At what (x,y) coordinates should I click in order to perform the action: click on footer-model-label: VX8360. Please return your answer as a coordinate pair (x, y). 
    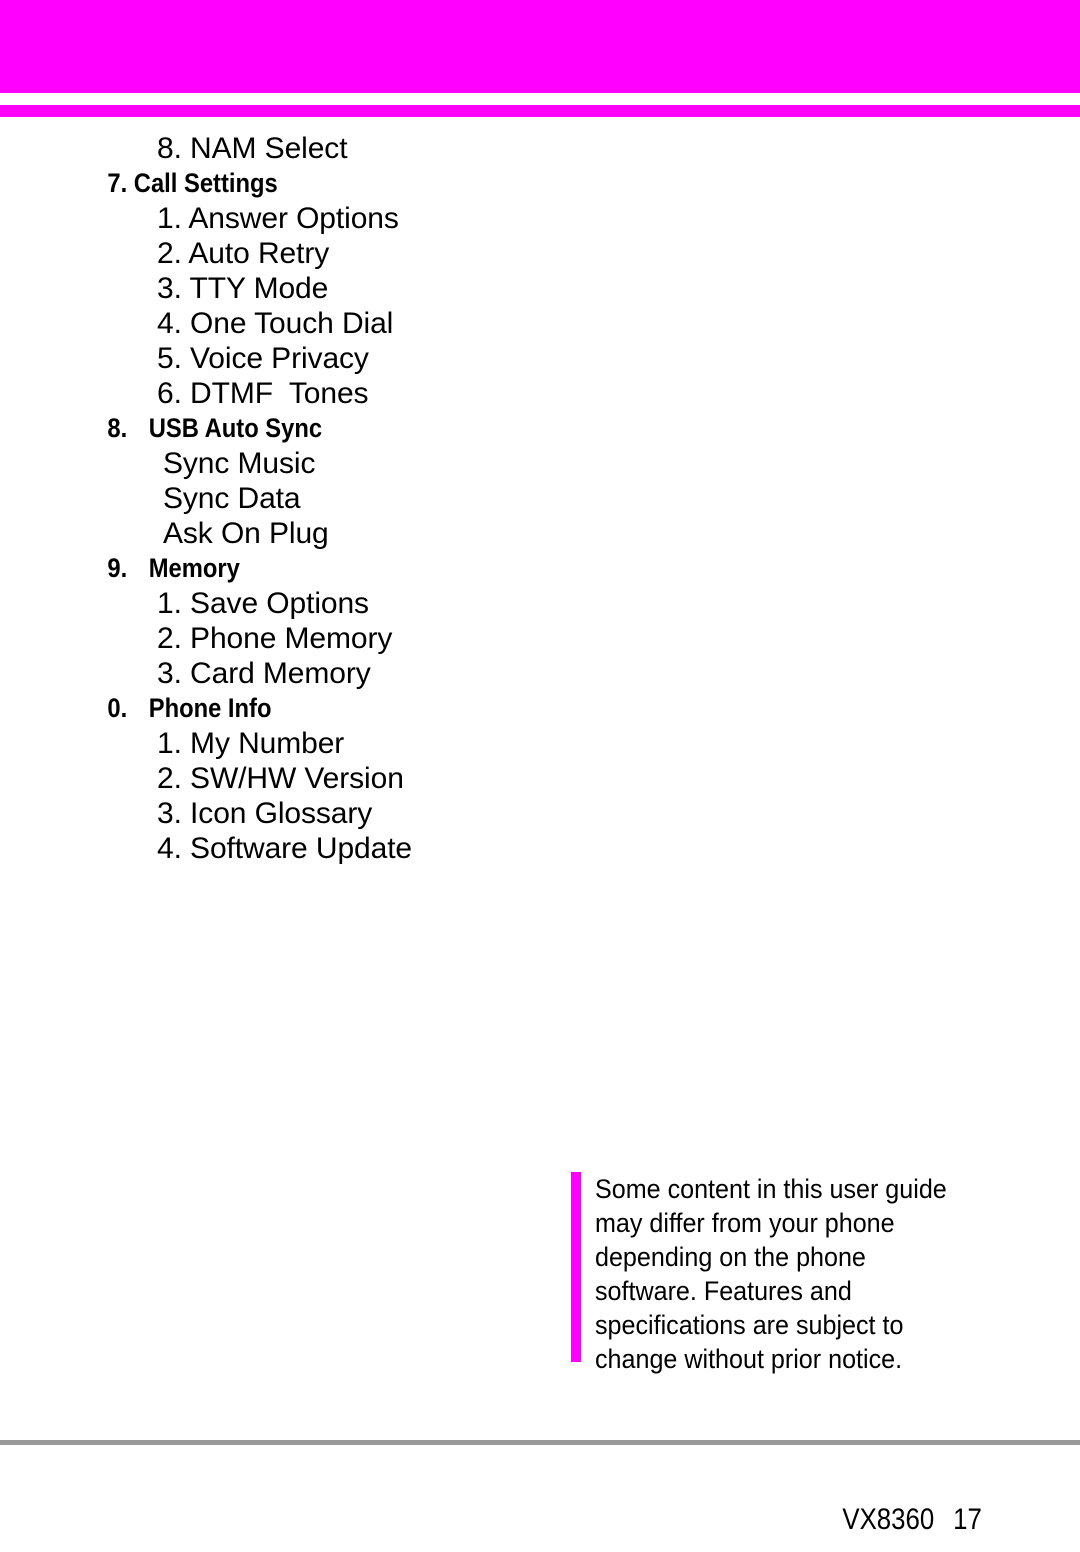
    Looking at the image, I should click on (888, 1519).